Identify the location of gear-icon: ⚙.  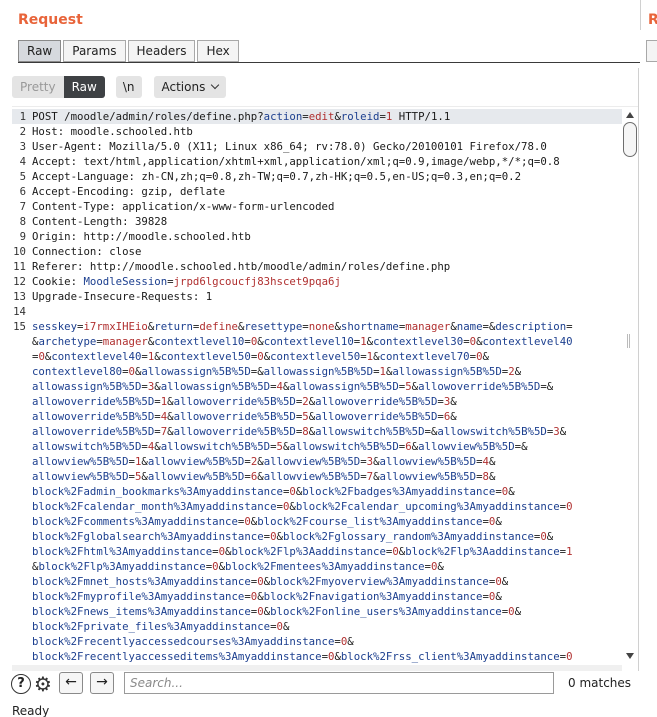
(43, 684).